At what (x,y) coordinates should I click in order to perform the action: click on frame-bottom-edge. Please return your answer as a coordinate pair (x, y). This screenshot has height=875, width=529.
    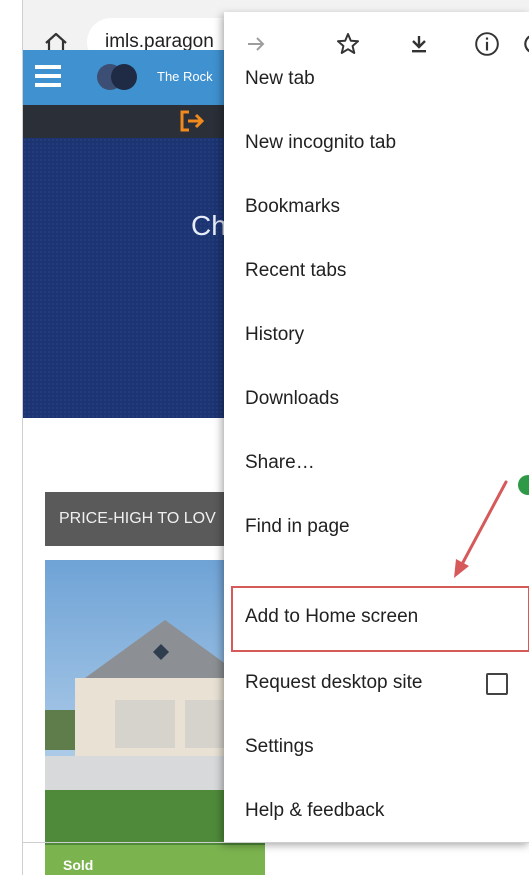
    Looking at the image, I should click on (275, 842).